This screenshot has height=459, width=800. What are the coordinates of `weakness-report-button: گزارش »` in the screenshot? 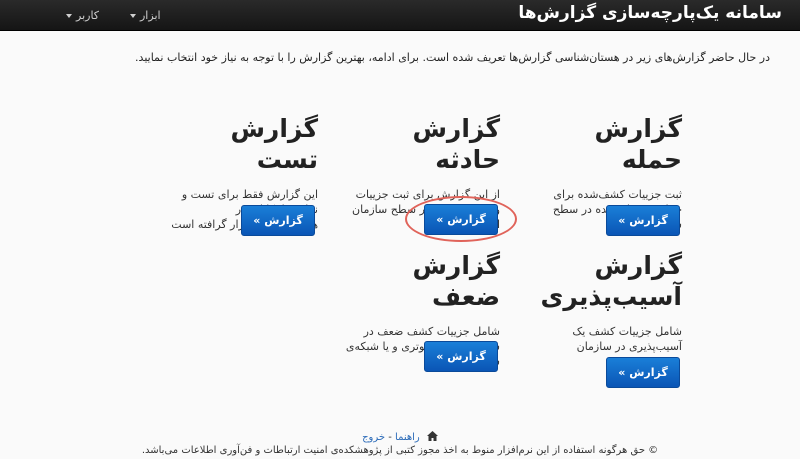 It's located at (461, 356).